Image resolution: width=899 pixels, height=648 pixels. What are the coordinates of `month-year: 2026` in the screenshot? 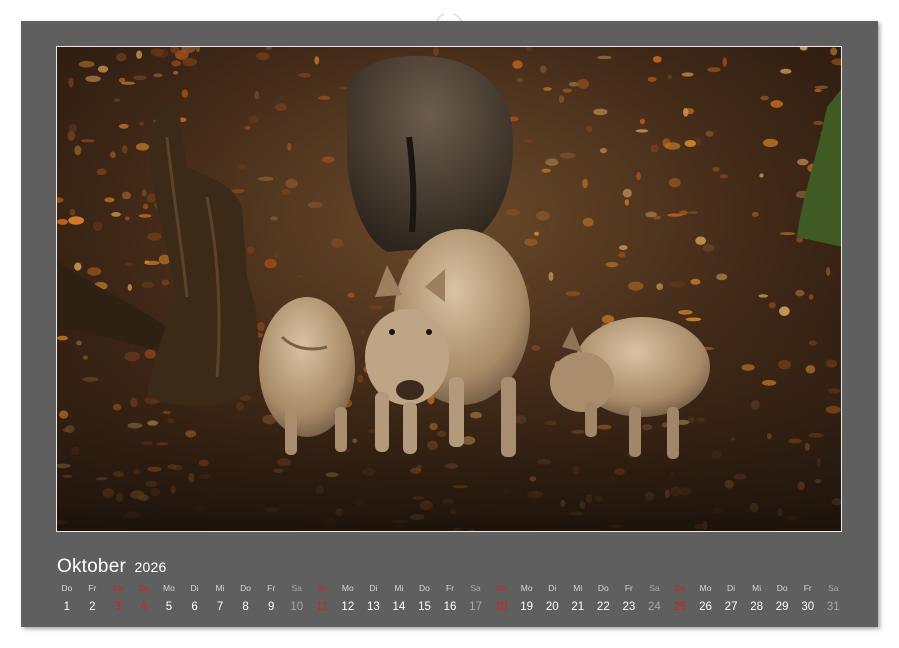 It's located at (150, 567).